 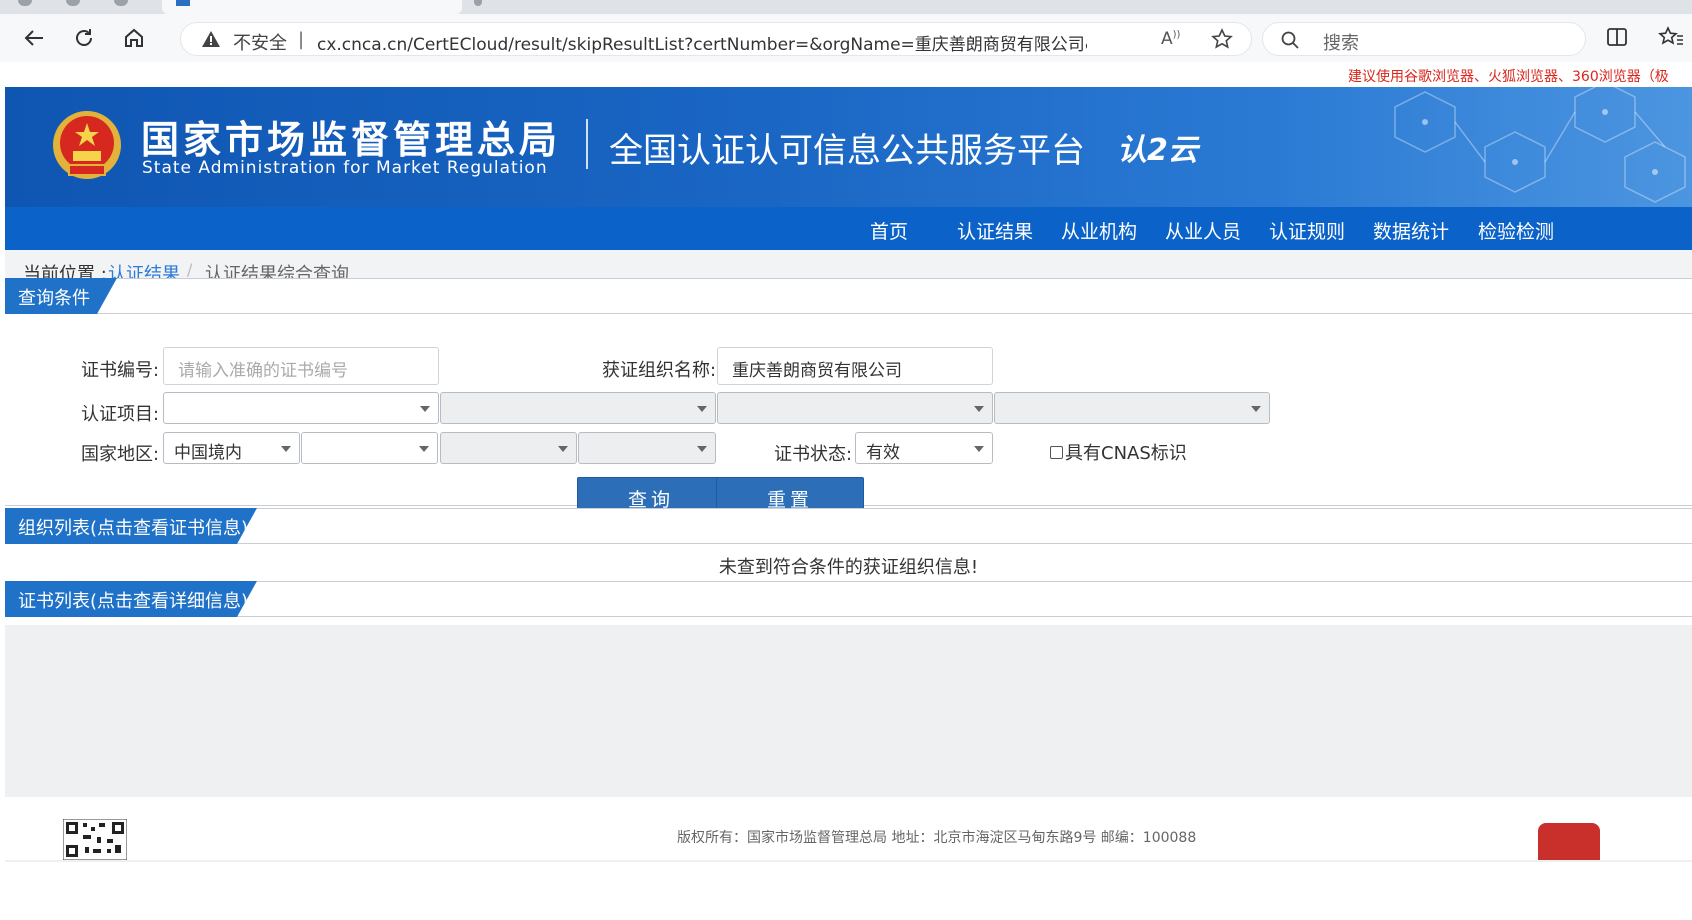 What do you see at coordinates (889, 230) in the screenshot?
I see `nav-home: 首页` at bounding box center [889, 230].